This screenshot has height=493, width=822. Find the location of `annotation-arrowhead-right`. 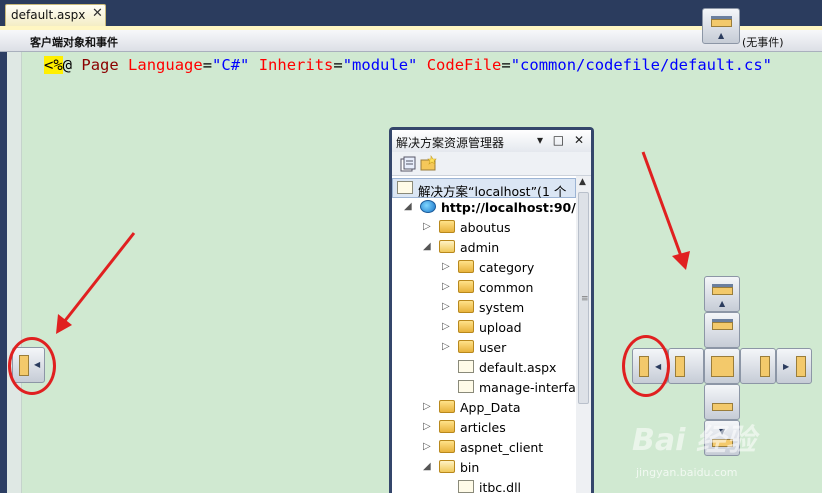

annotation-arrowhead-right is located at coordinates (681, 260).